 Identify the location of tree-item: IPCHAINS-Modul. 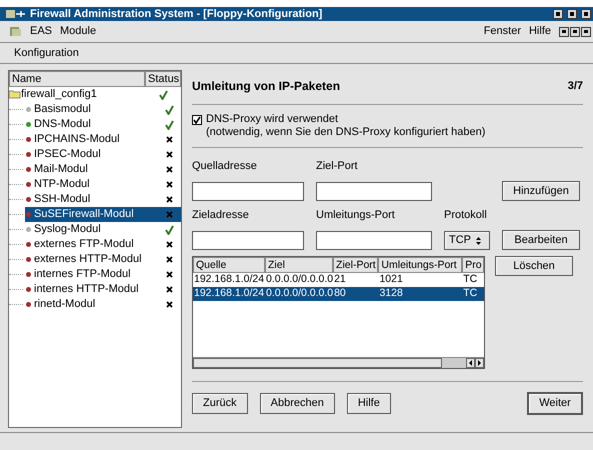
(103, 139).